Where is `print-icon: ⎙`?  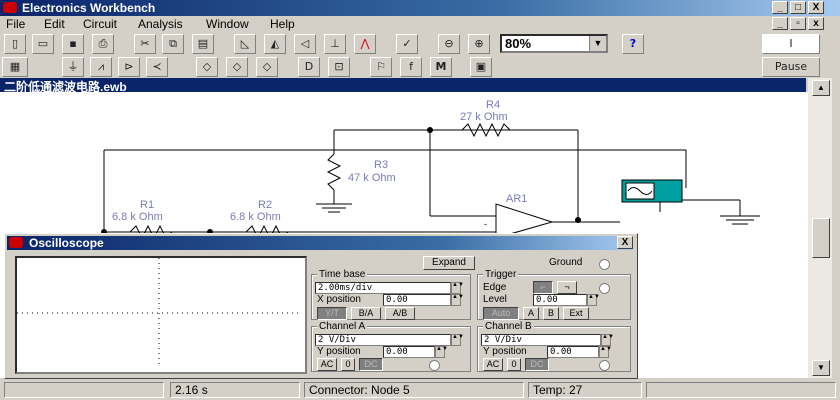 print-icon: ⎙ is located at coordinates (103, 44).